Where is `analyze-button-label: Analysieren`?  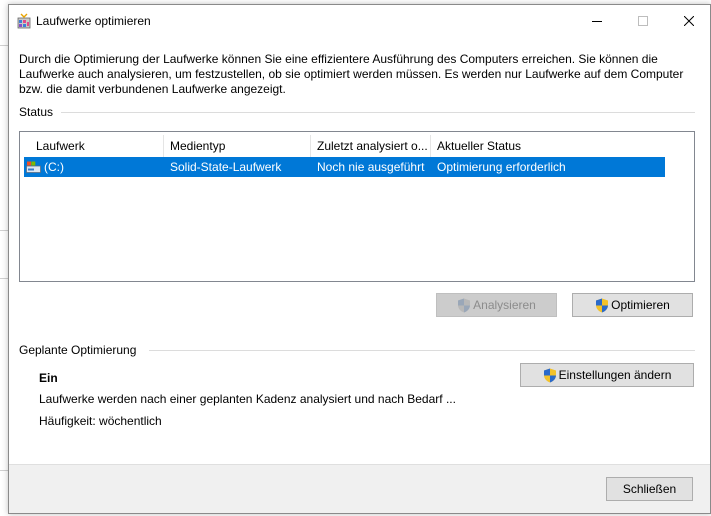
analyze-button-label: Analysieren is located at coordinates (504, 305).